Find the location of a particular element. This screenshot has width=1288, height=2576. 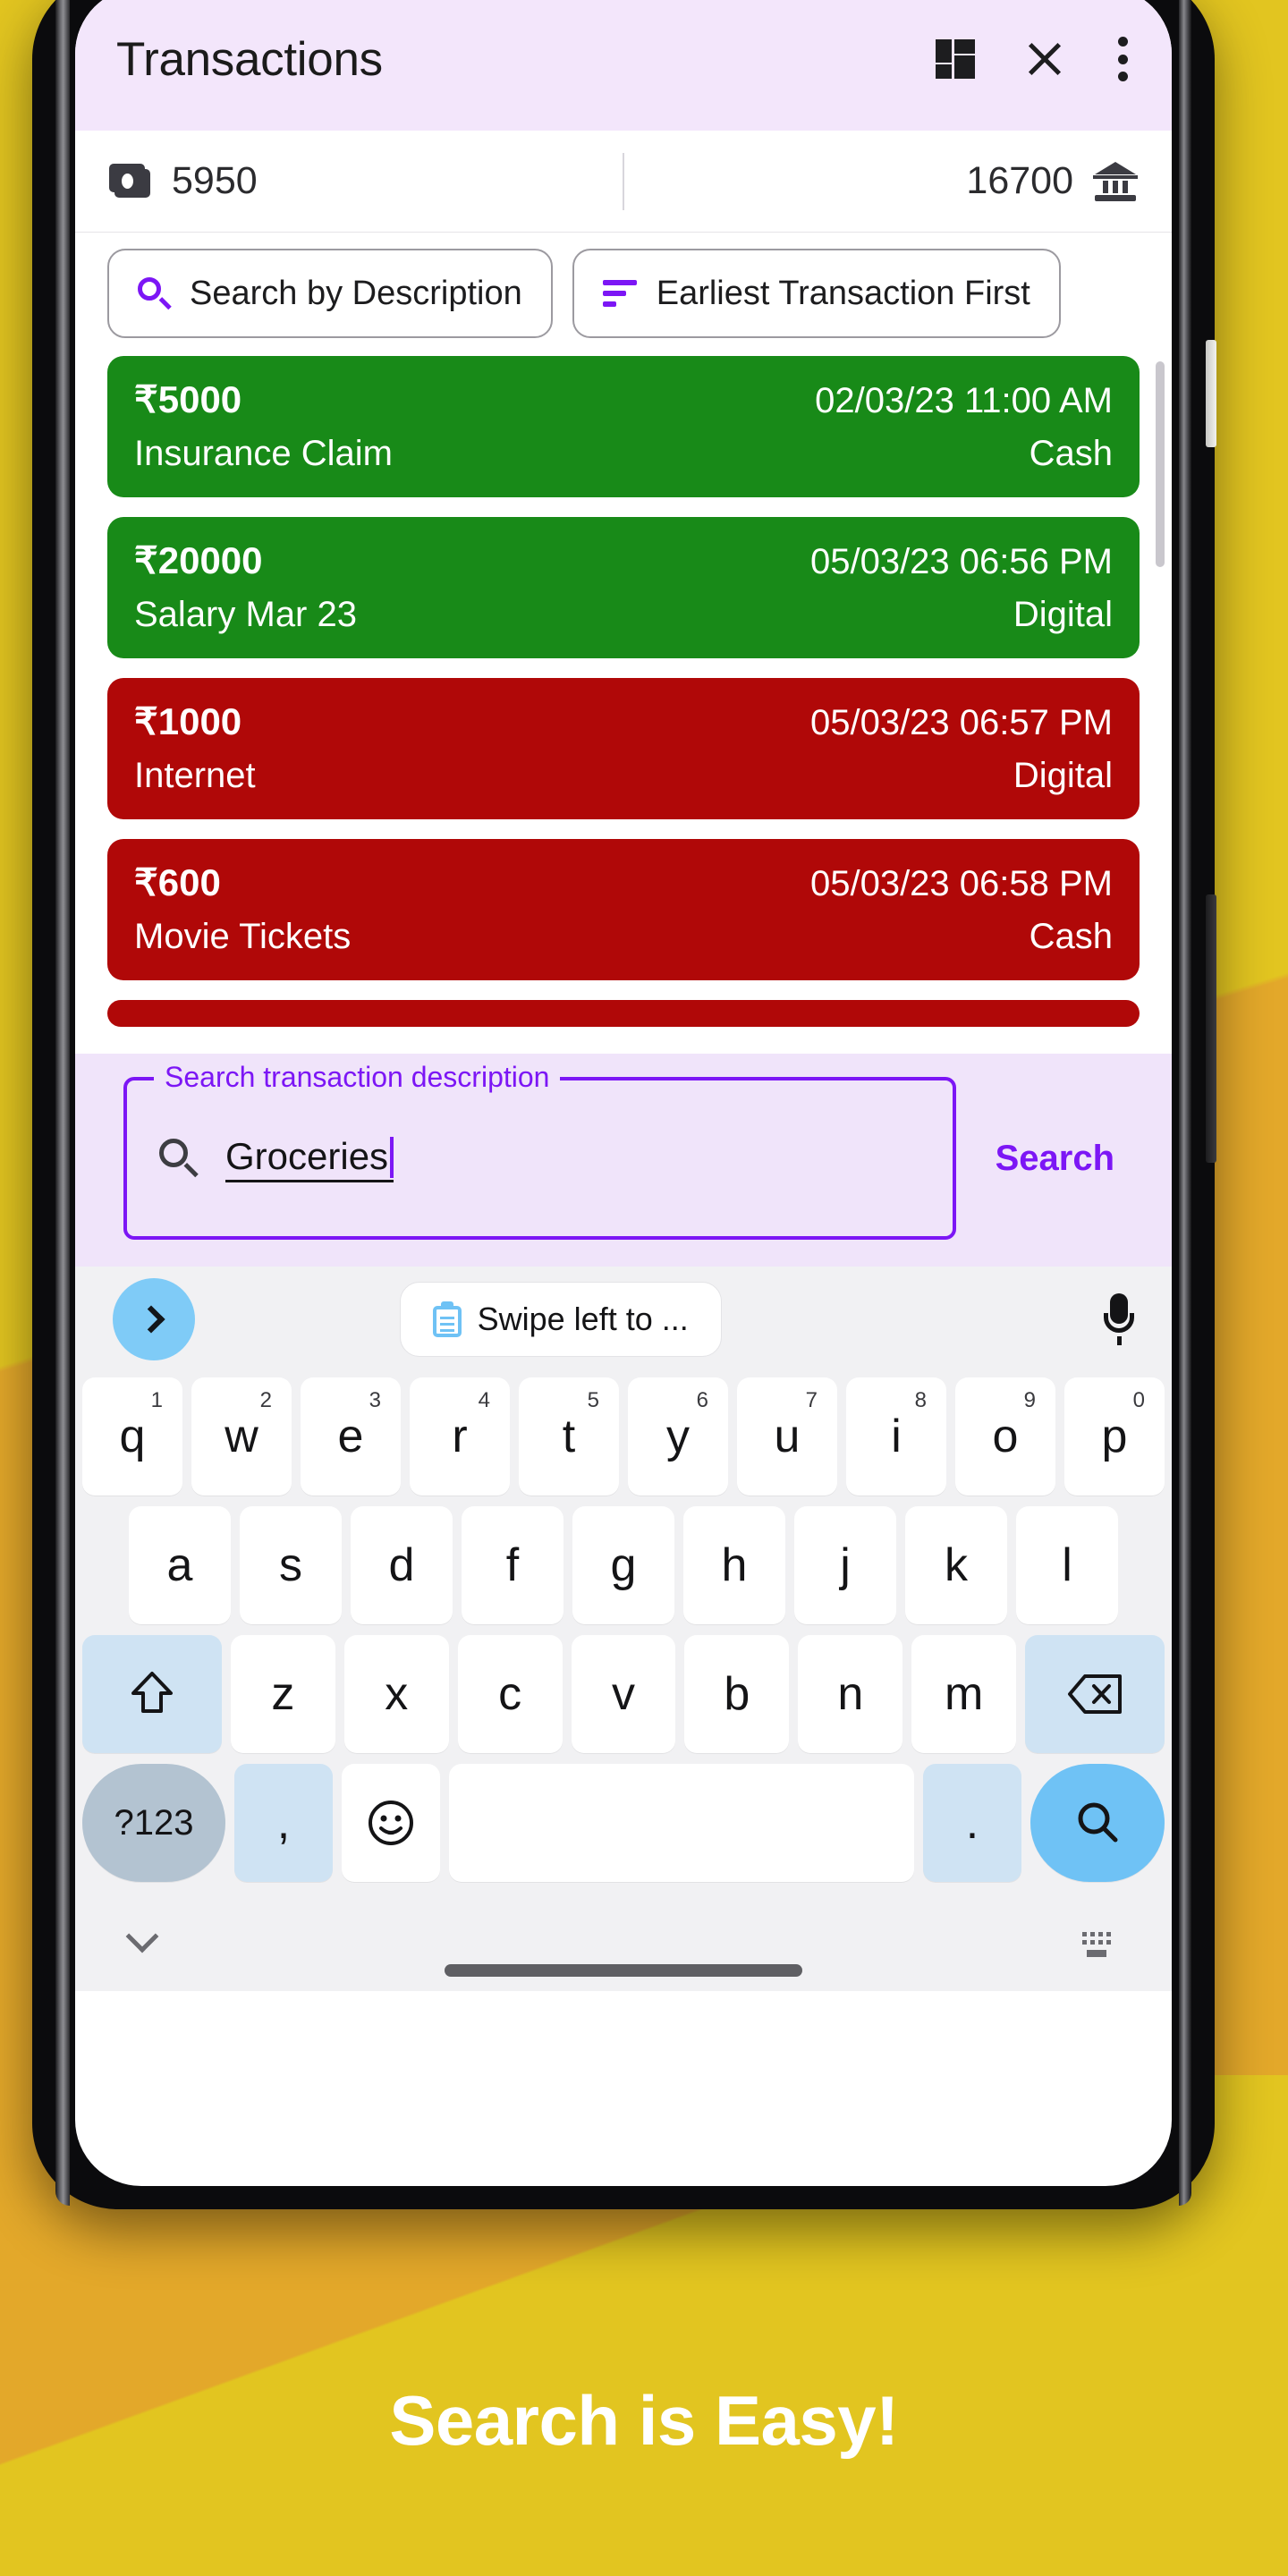

promo-caption: Search is Easy! is located at coordinates (644, 2420).